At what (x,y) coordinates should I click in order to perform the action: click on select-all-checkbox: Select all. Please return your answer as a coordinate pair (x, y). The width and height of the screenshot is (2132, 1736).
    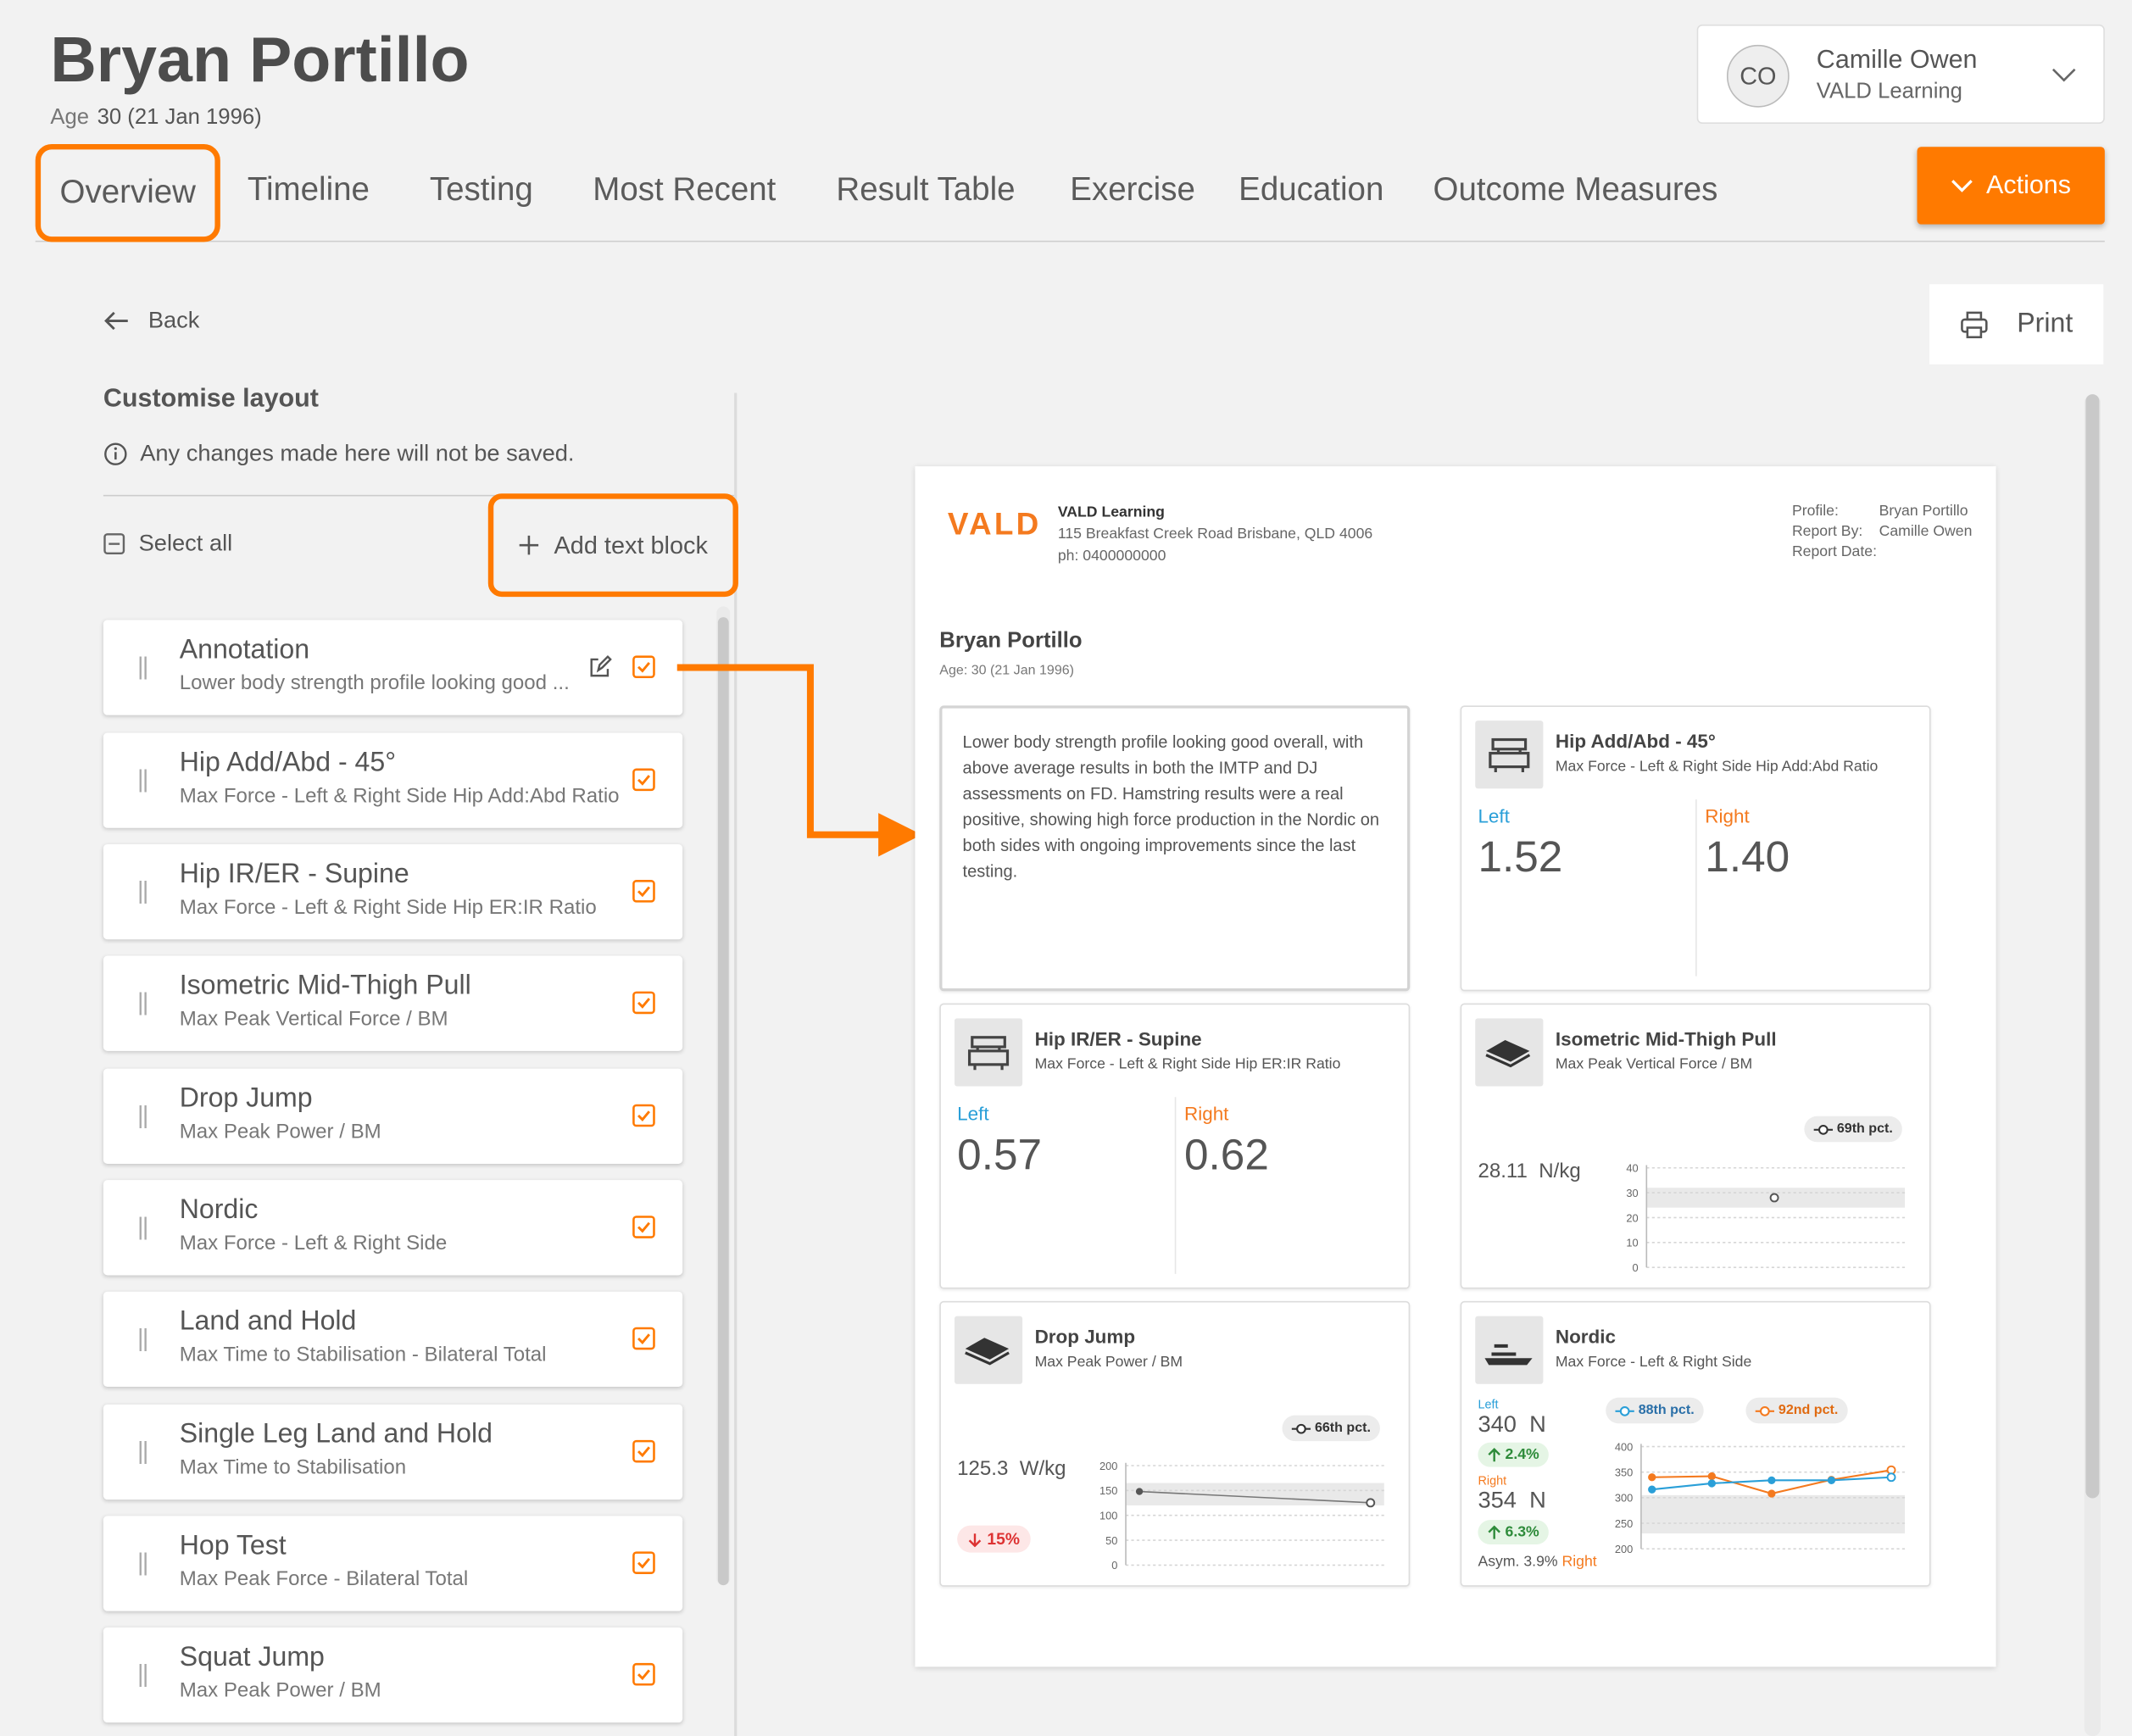
    Looking at the image, I should click on (167, 544).